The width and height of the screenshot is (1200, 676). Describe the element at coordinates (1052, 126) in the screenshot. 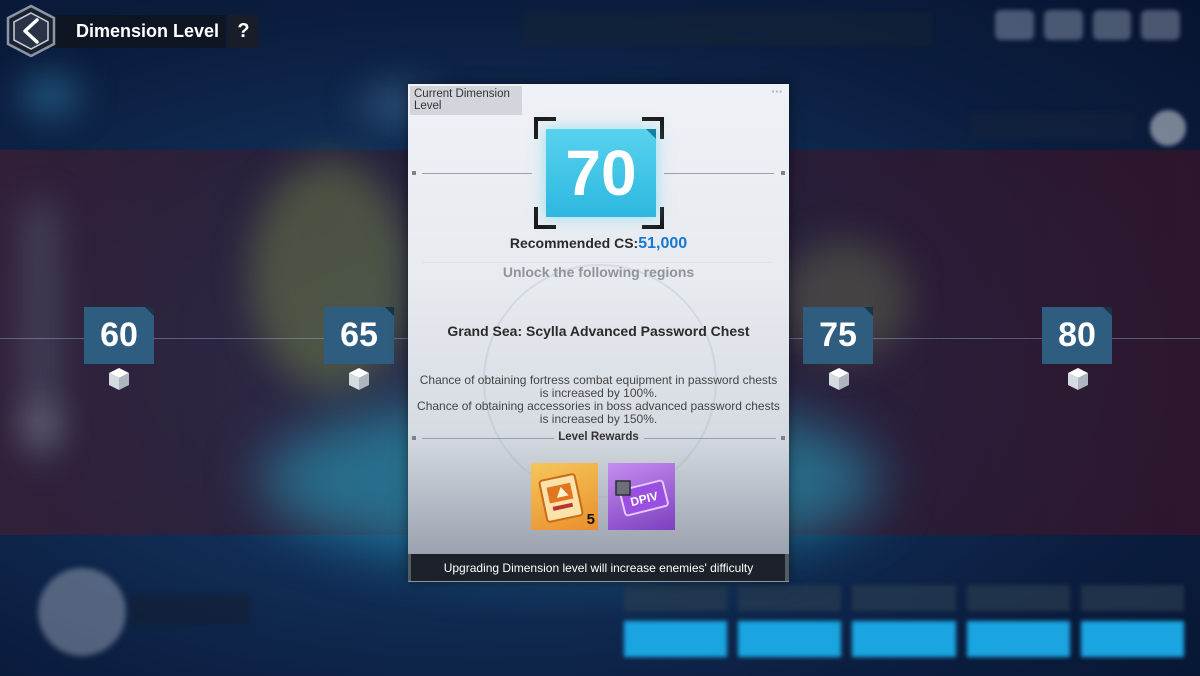

I see `sort-bar` at that location.